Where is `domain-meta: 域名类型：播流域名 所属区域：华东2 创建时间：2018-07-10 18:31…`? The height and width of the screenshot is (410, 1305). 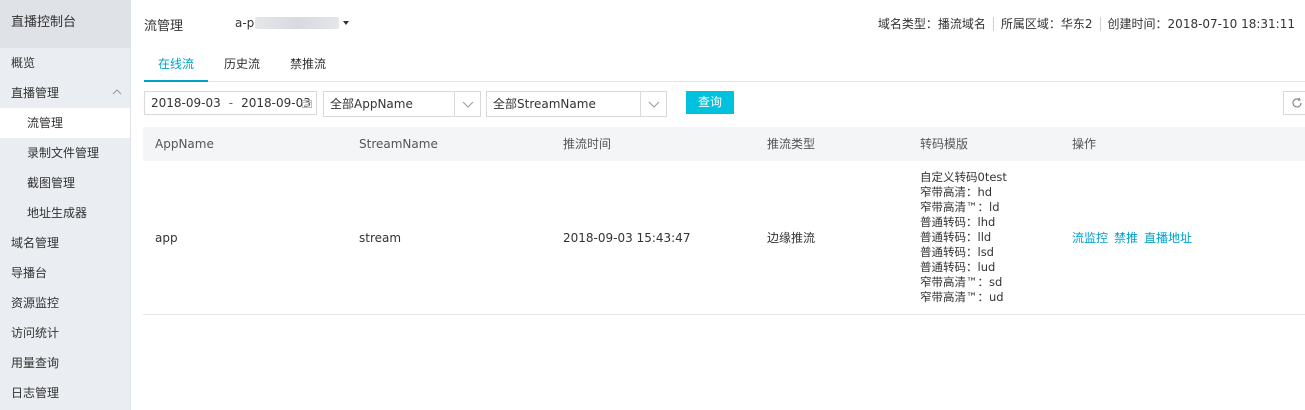
domain-meta: 域名类型：播流域名 所属区域：华东2 创建时间：2018-07-10 18:31… is located at coordinates (1086, 23).